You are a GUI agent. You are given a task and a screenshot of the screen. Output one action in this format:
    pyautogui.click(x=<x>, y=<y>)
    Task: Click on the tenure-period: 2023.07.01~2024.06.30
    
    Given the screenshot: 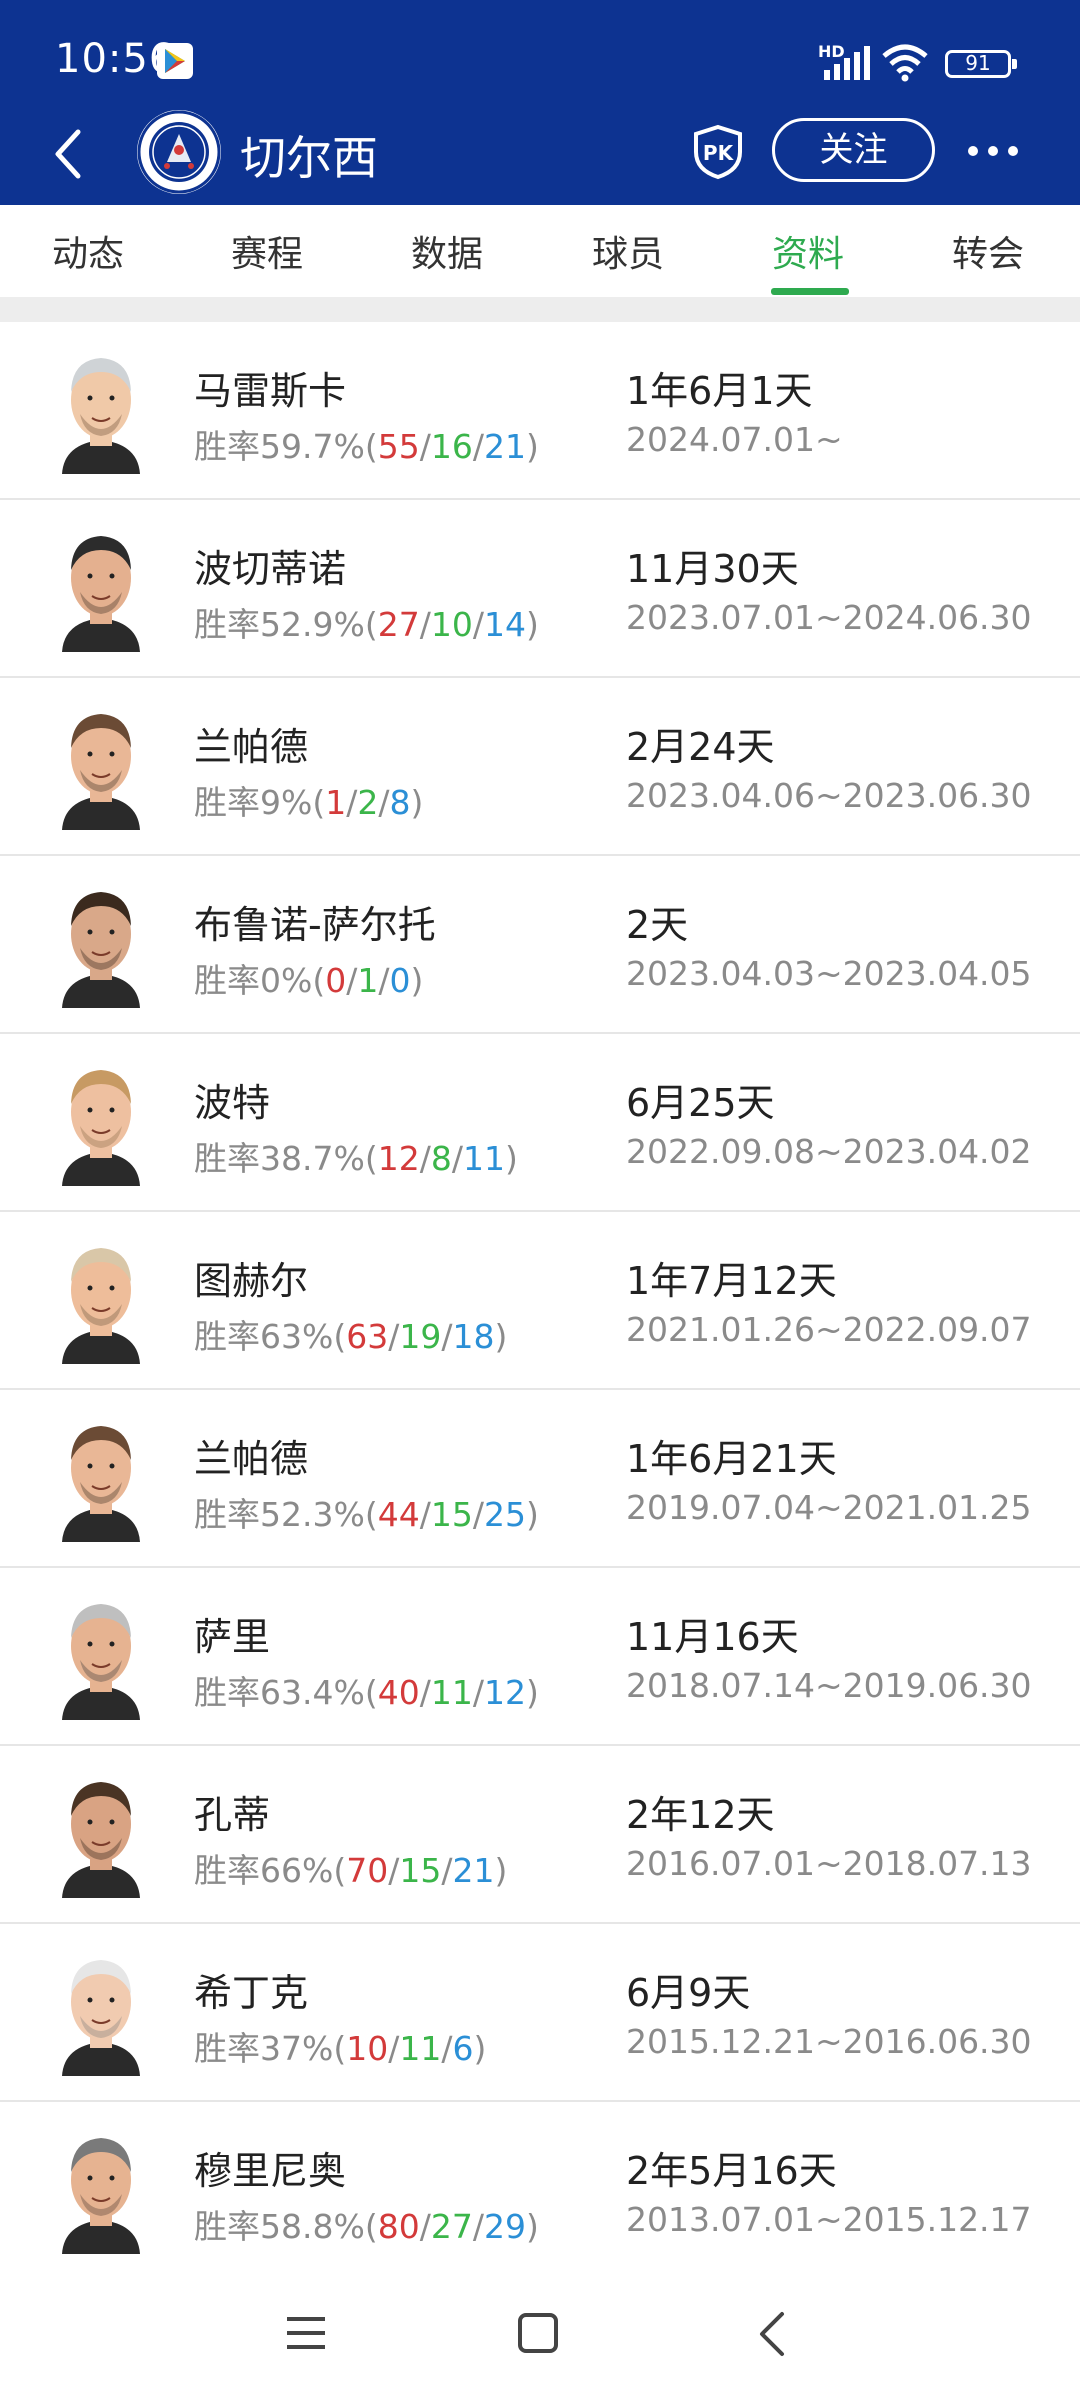 What is the action you would take?
    pyautogui.click(x=829, y=617)
    